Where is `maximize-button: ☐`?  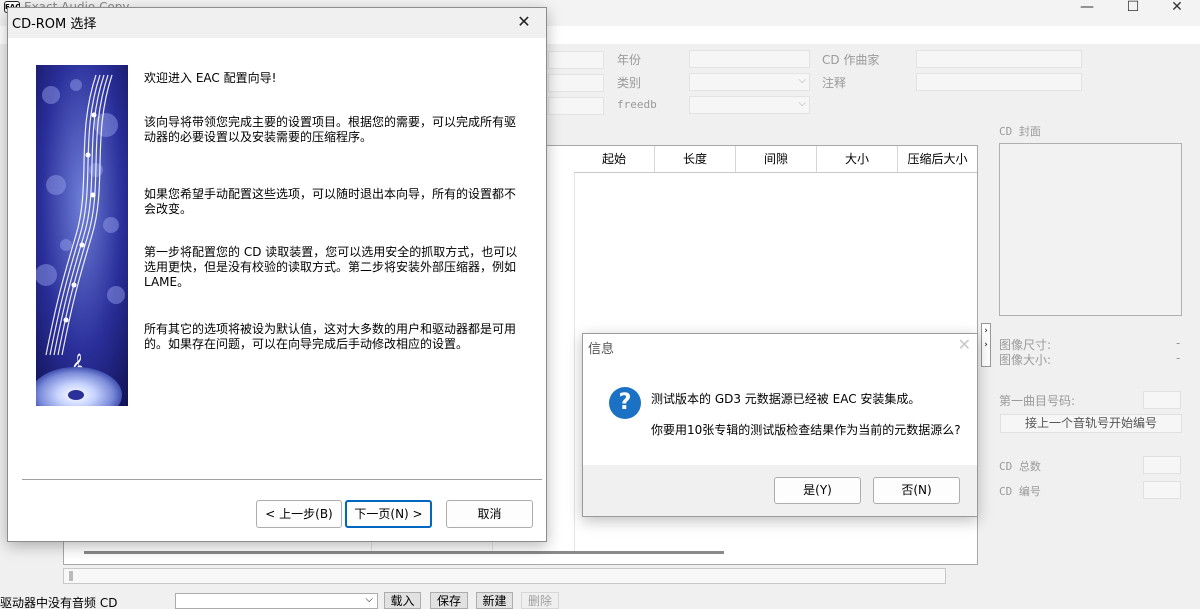
maximize-button: ☐ is located at coordinates (1133, 13).